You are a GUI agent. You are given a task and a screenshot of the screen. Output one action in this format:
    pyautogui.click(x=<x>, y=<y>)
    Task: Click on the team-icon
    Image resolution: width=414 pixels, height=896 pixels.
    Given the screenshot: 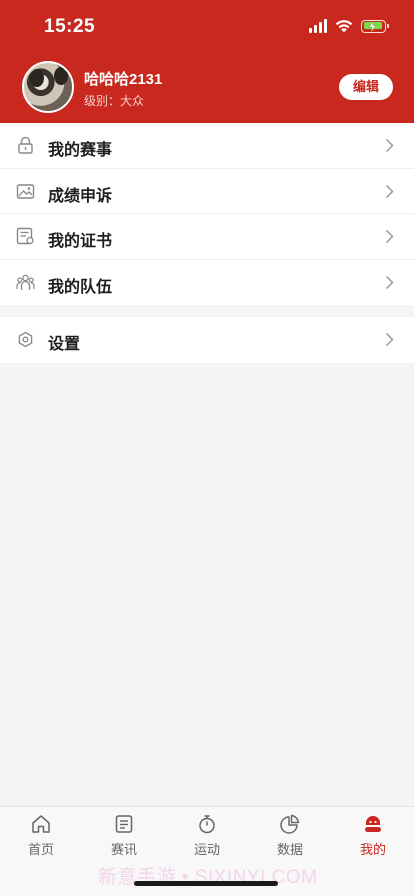 What is the action you would take?
    pyautogui.click(x=25, y=282)
    